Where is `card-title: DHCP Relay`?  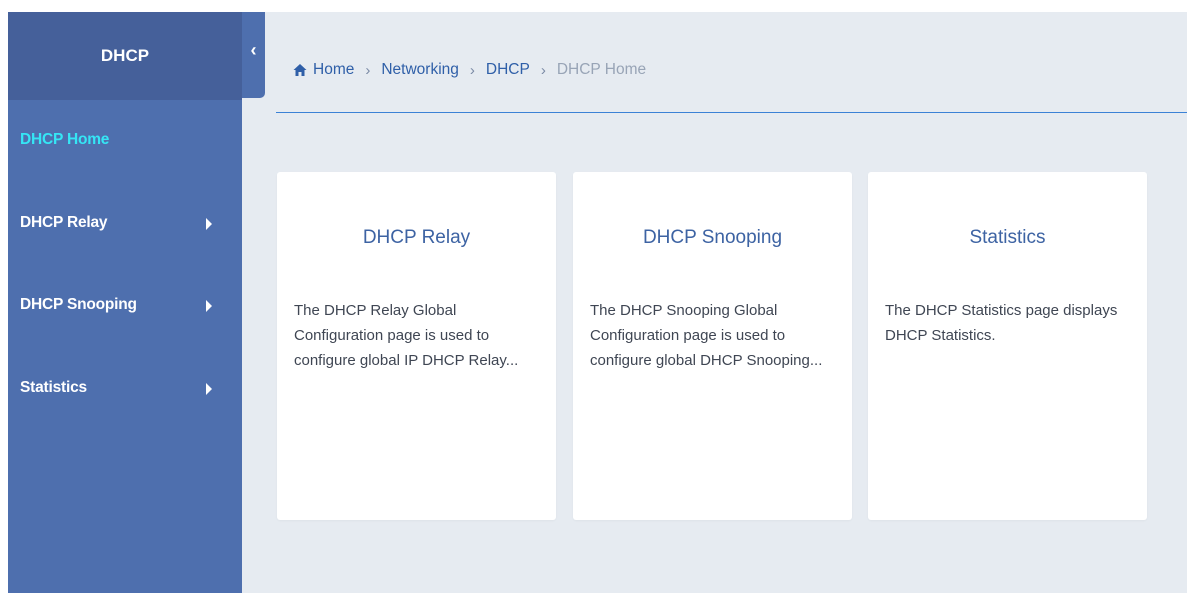
card-title: DHCP Relay is located at coordinates (416, 237).